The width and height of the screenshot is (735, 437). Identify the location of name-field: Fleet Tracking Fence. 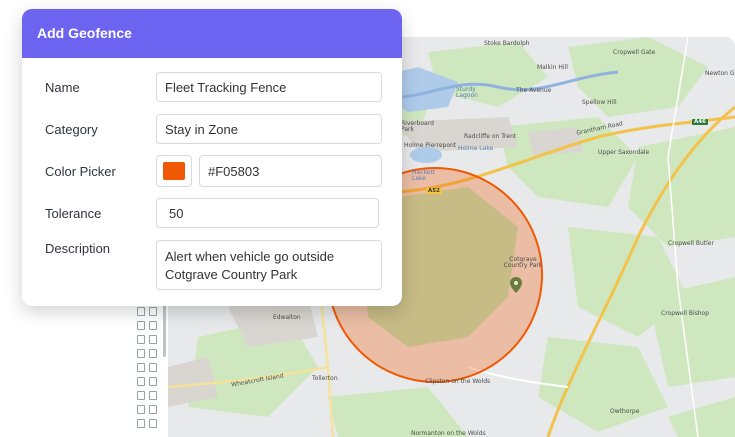
(269, 87).